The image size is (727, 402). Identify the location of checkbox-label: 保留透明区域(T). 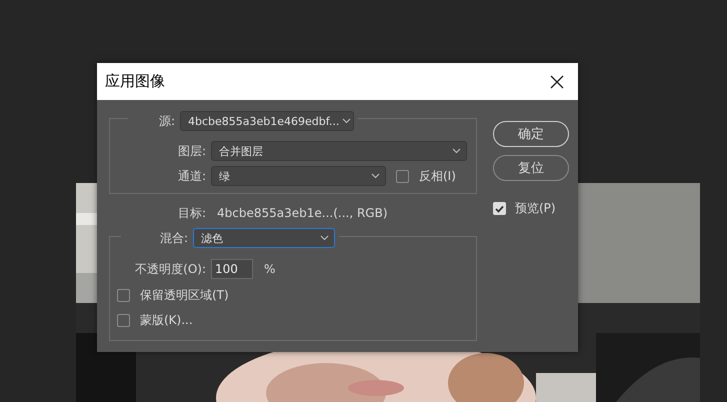
(184, 295).